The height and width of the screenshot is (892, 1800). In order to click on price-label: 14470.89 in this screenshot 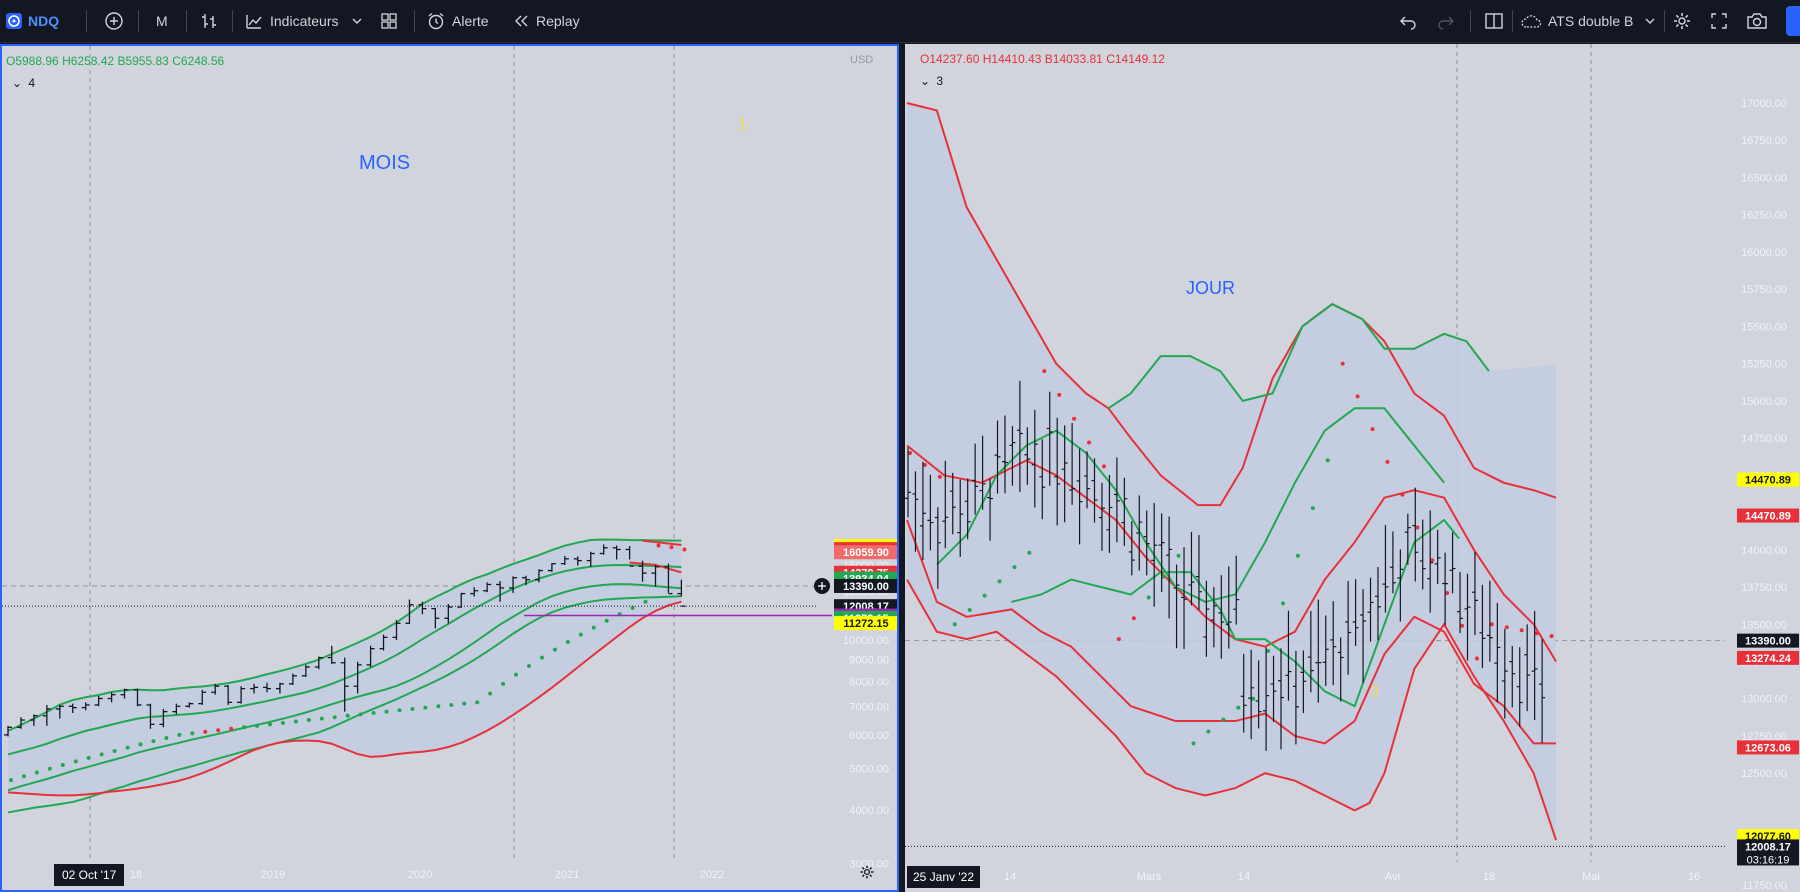, I will do `click(1768, 517)`.